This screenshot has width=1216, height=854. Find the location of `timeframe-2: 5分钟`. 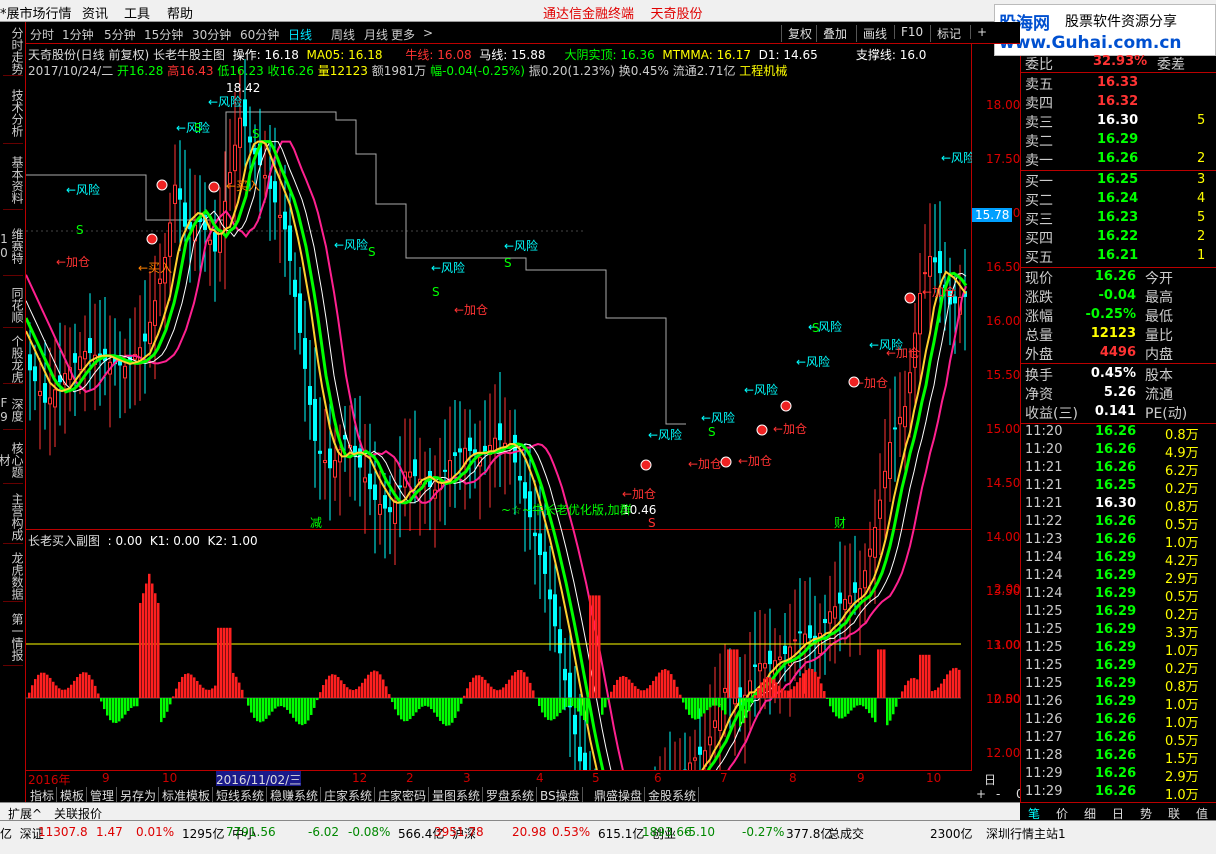

timeframe-2: 5分钟 is located at coordinates (120, 34).